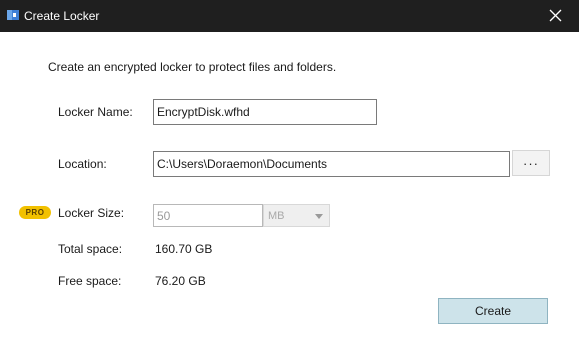 The width and height of the screenshot is (579, 358). Describe the element at coordinates (319, 216) in the screenshot. I see `chevron-down-icon` at that location.